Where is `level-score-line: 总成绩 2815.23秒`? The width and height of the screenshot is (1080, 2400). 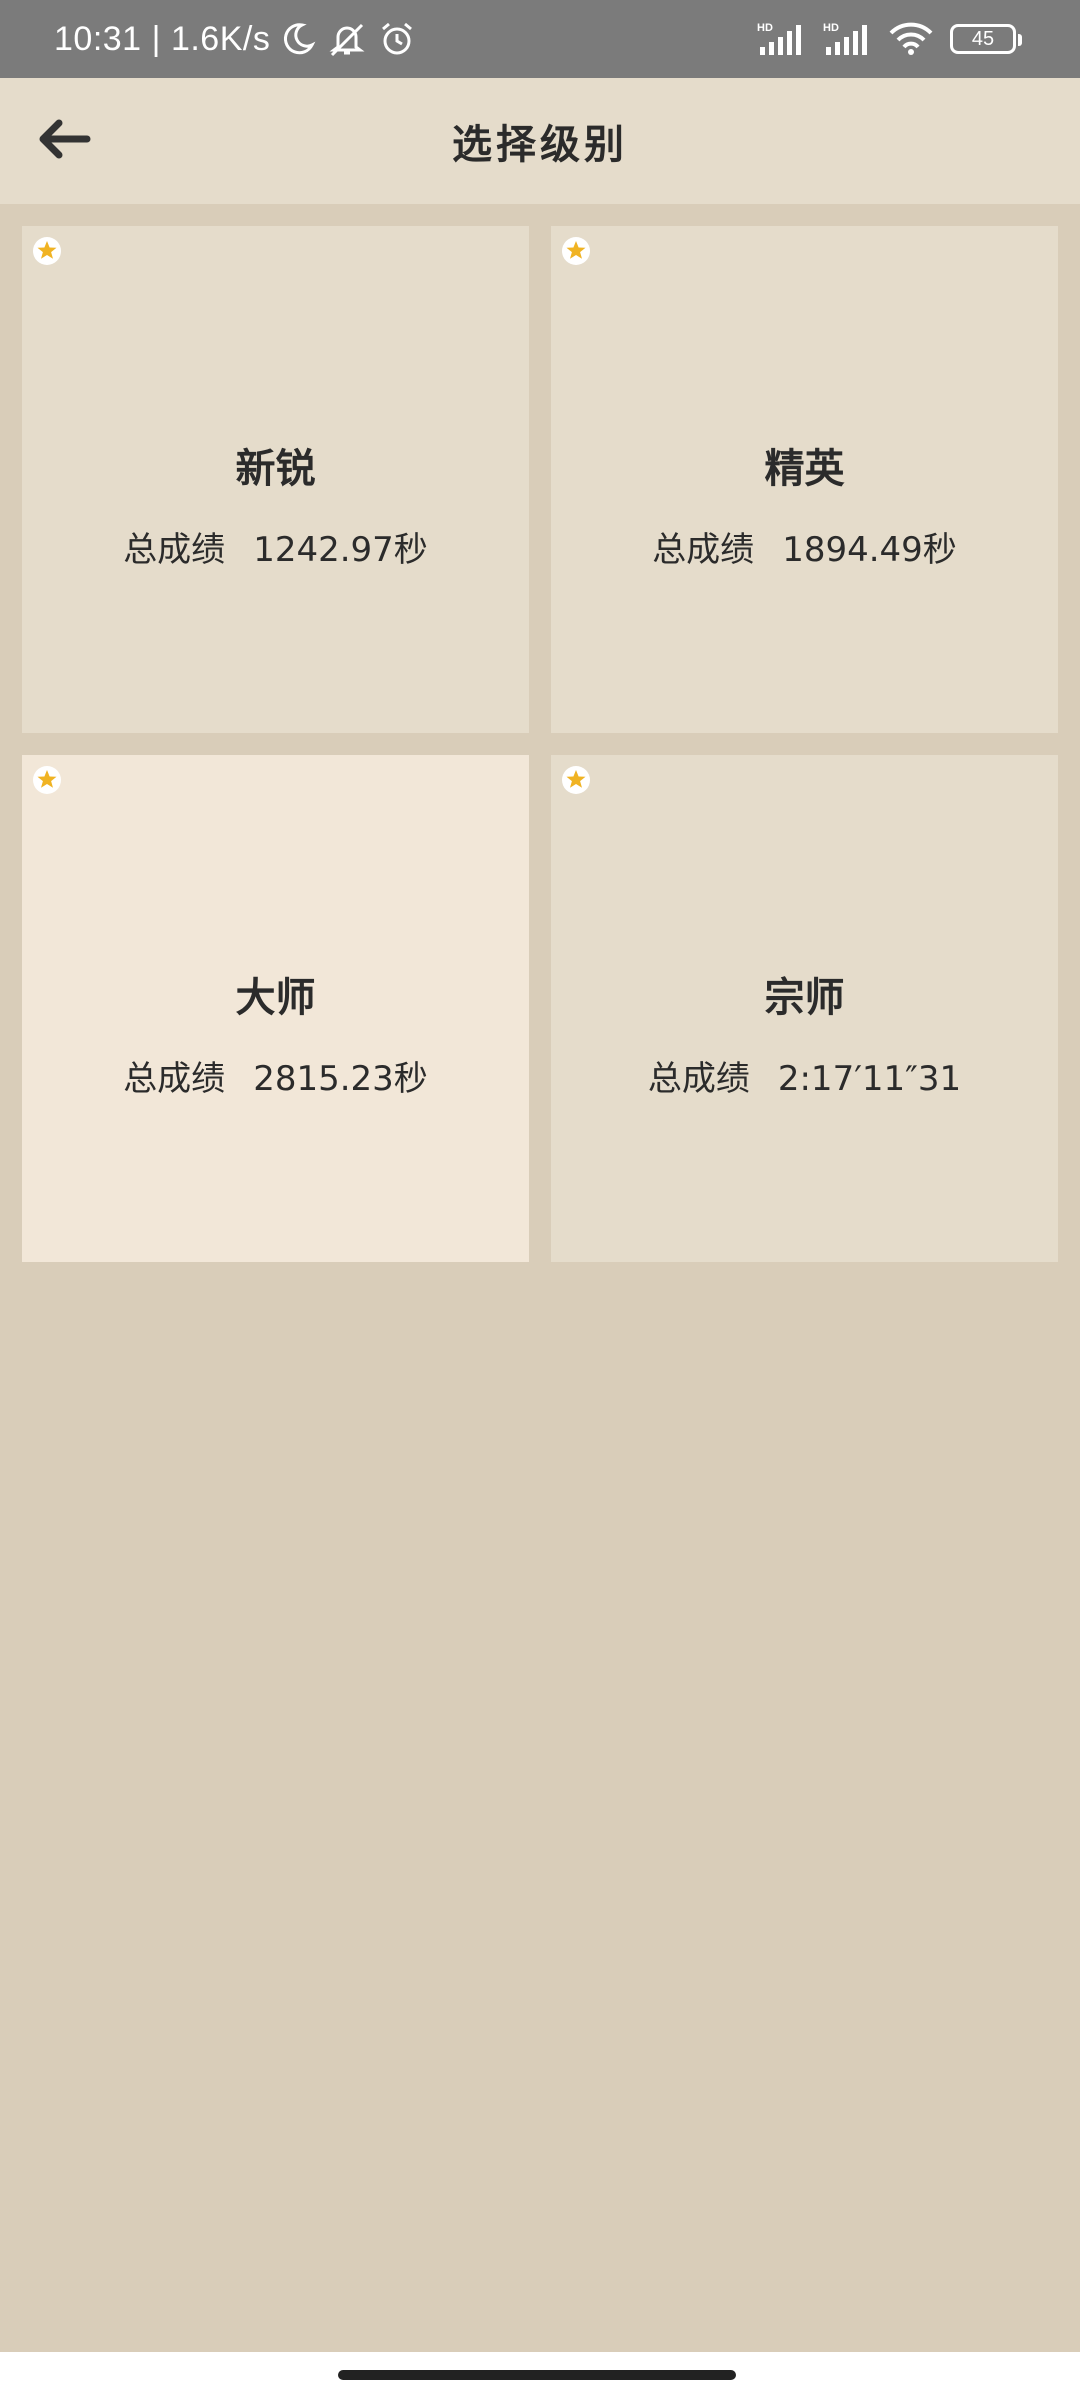
level-score-line: 总成绩 2815.23秒 is located at coordinates (275, 1075).